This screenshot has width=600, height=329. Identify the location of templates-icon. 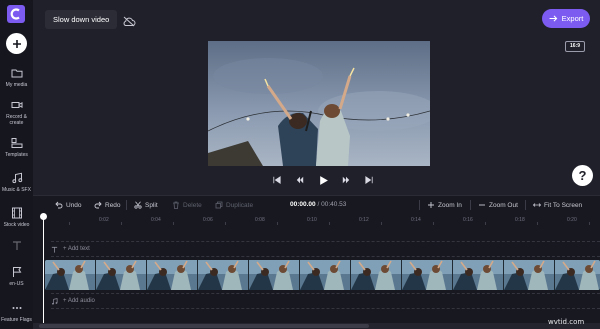
(16, 143).